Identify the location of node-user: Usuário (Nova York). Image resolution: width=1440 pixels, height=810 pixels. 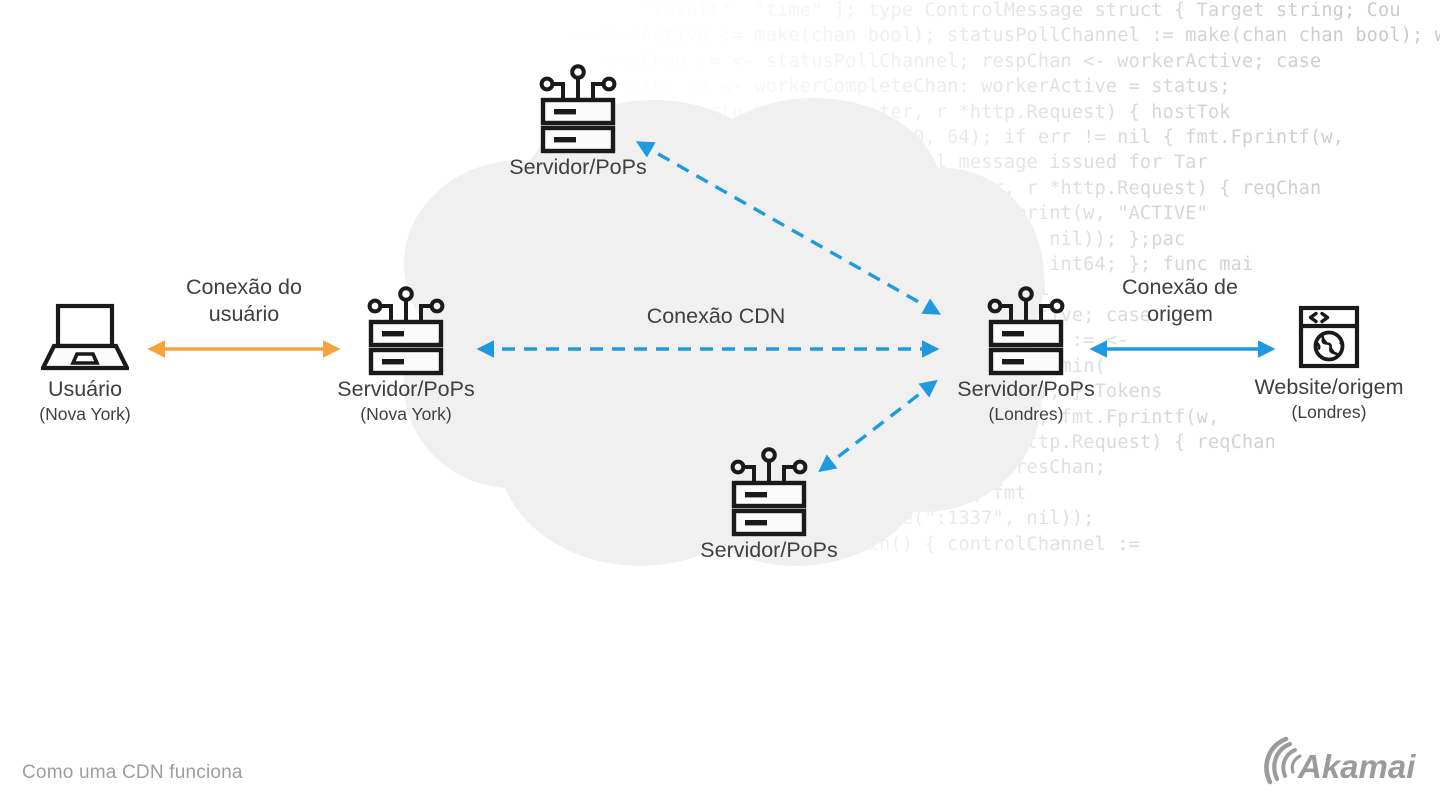
(85, 362).